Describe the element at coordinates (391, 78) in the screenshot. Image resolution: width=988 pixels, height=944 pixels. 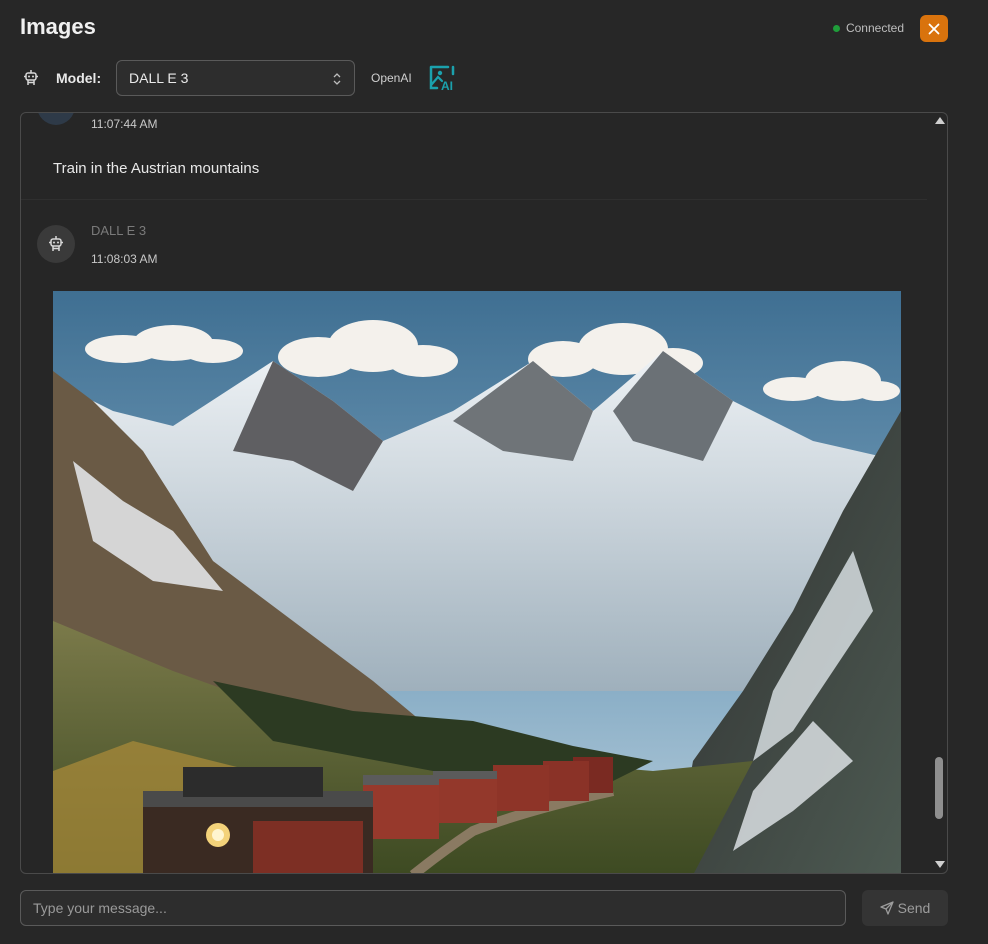
I see `provider-label: OpenAI` at that location.